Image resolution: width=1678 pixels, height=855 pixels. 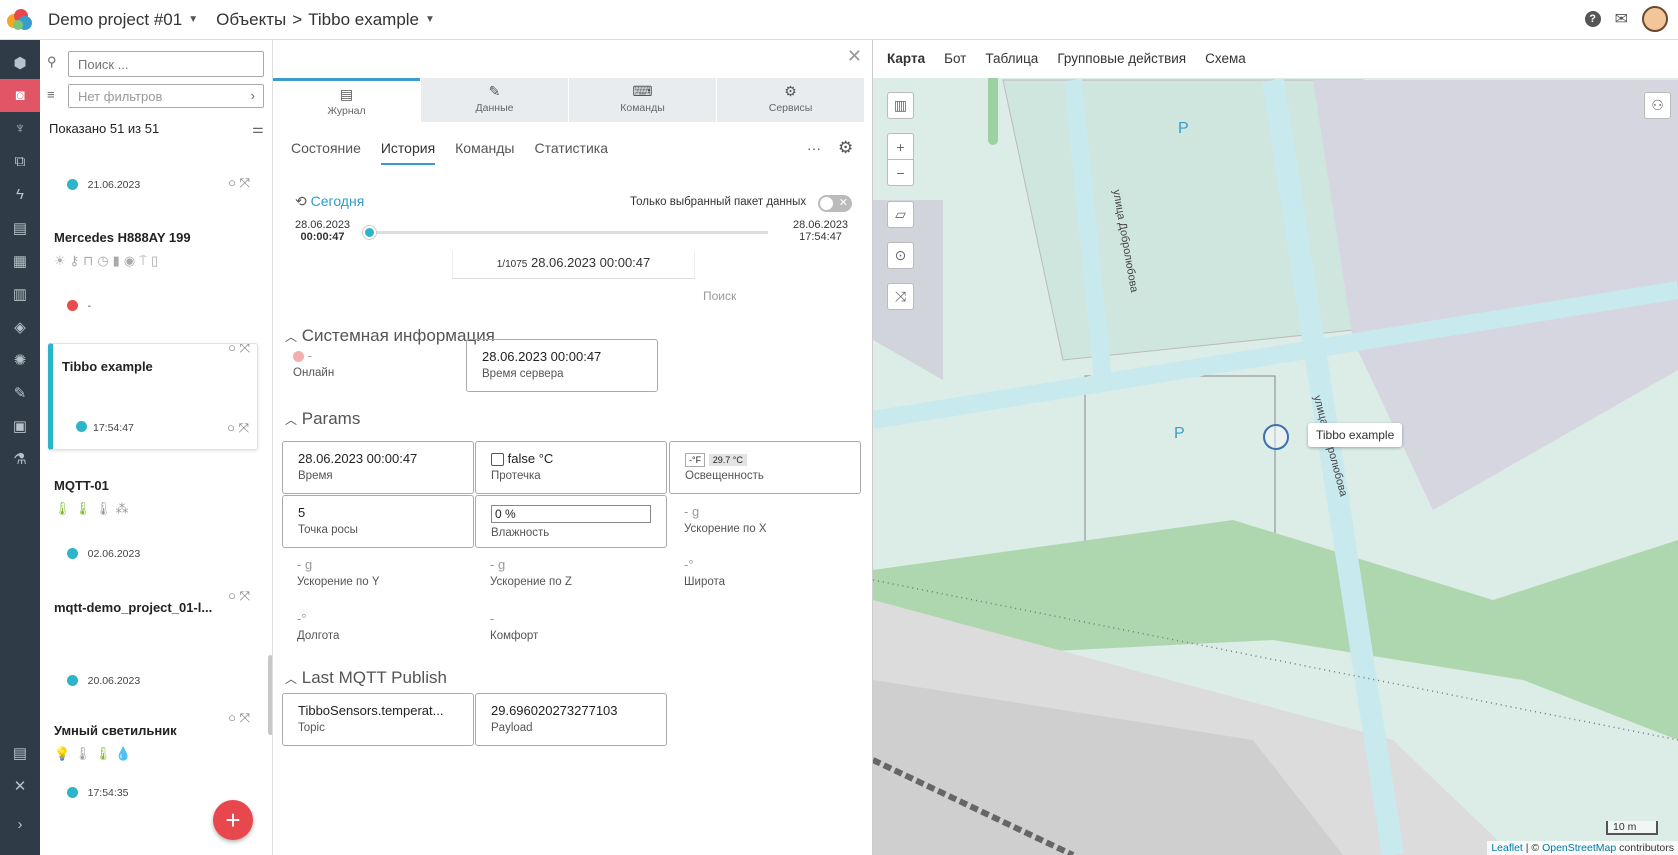 I want to click on sliders-icon: ⚌, so click(x=258, y=129).